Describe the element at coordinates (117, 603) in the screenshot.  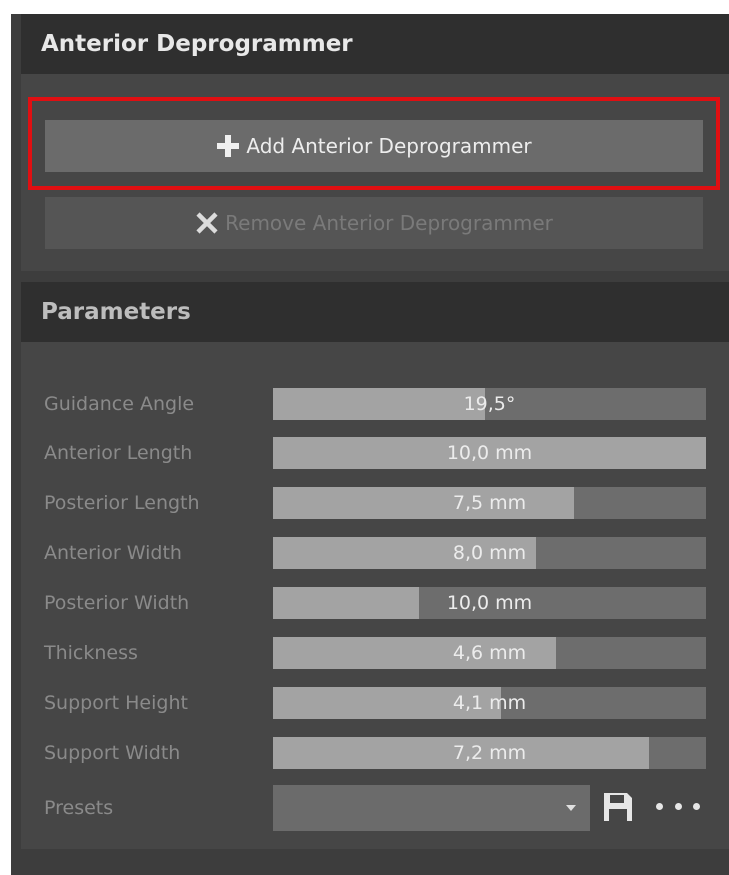
I see `param-label-posterior-width: Posterior Width` at that location.